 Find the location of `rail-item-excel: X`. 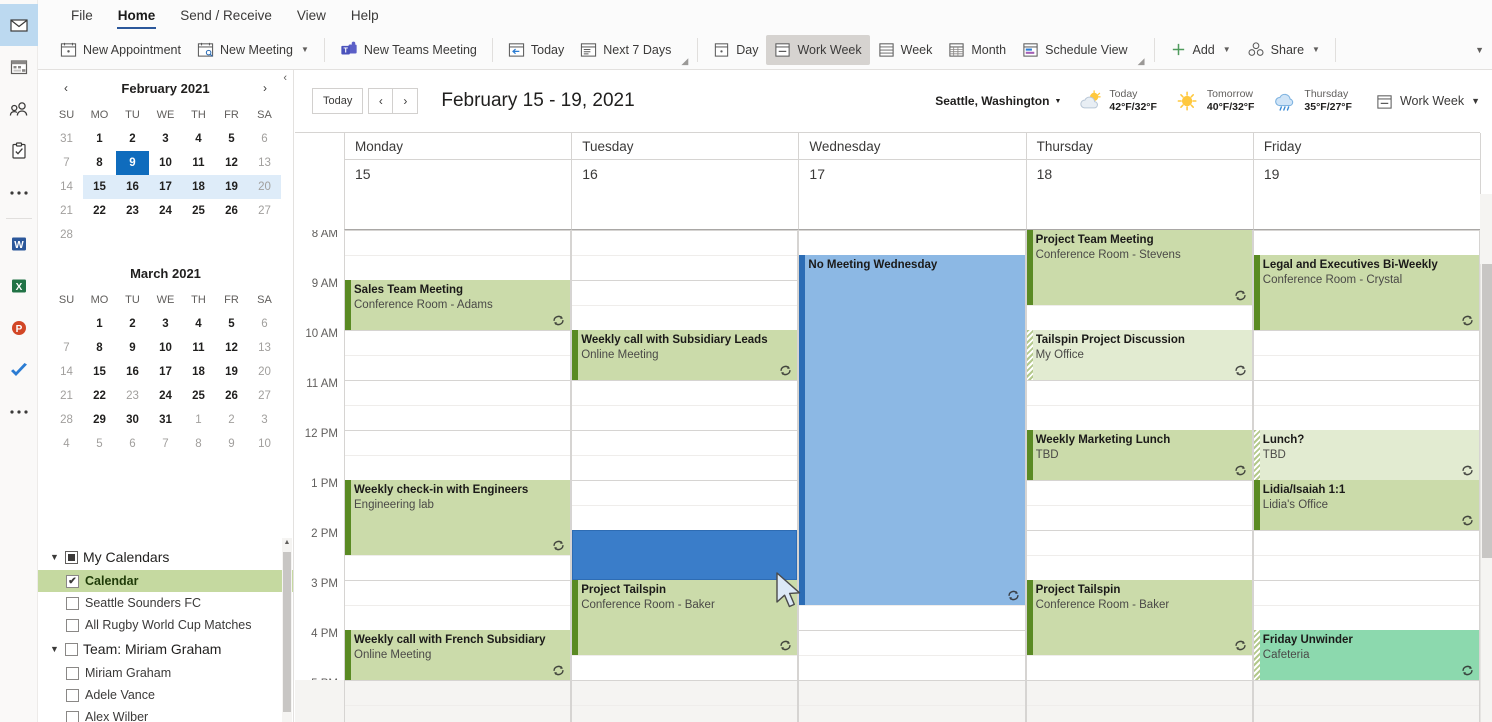

rail-item-excel: X is located at coordinates (19, 286).